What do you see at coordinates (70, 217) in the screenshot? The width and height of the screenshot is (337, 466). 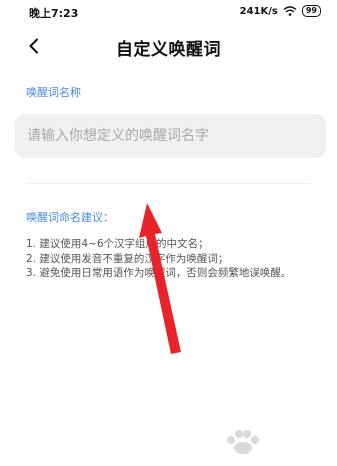 I see `naming-tips-title: 唤醒词命名建议：` at bounding box center [70, 217].